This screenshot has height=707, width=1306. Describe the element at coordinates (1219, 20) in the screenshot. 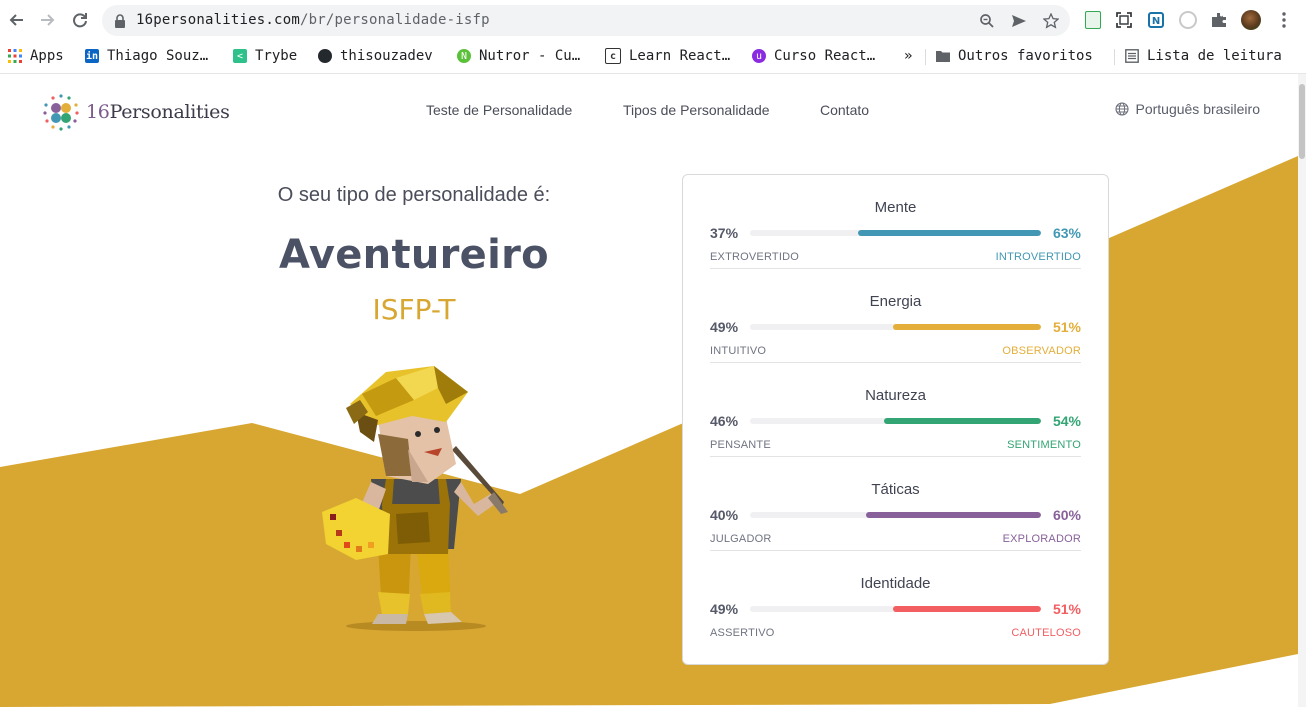

I see `extensions-puzzle-icon` at that location.